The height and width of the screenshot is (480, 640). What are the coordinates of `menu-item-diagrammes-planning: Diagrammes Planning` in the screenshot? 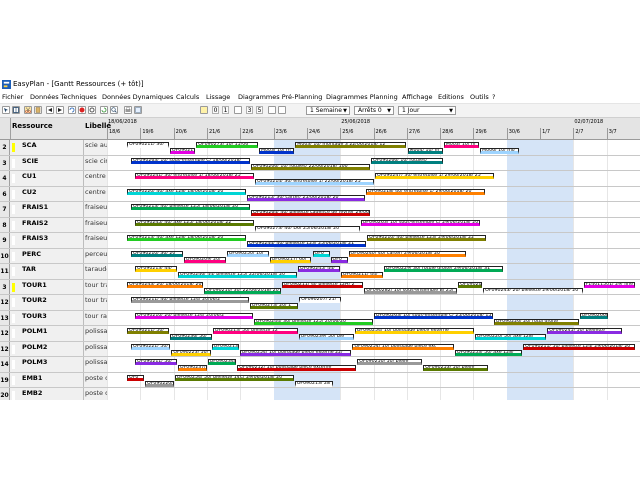 It's located at (362, 97).